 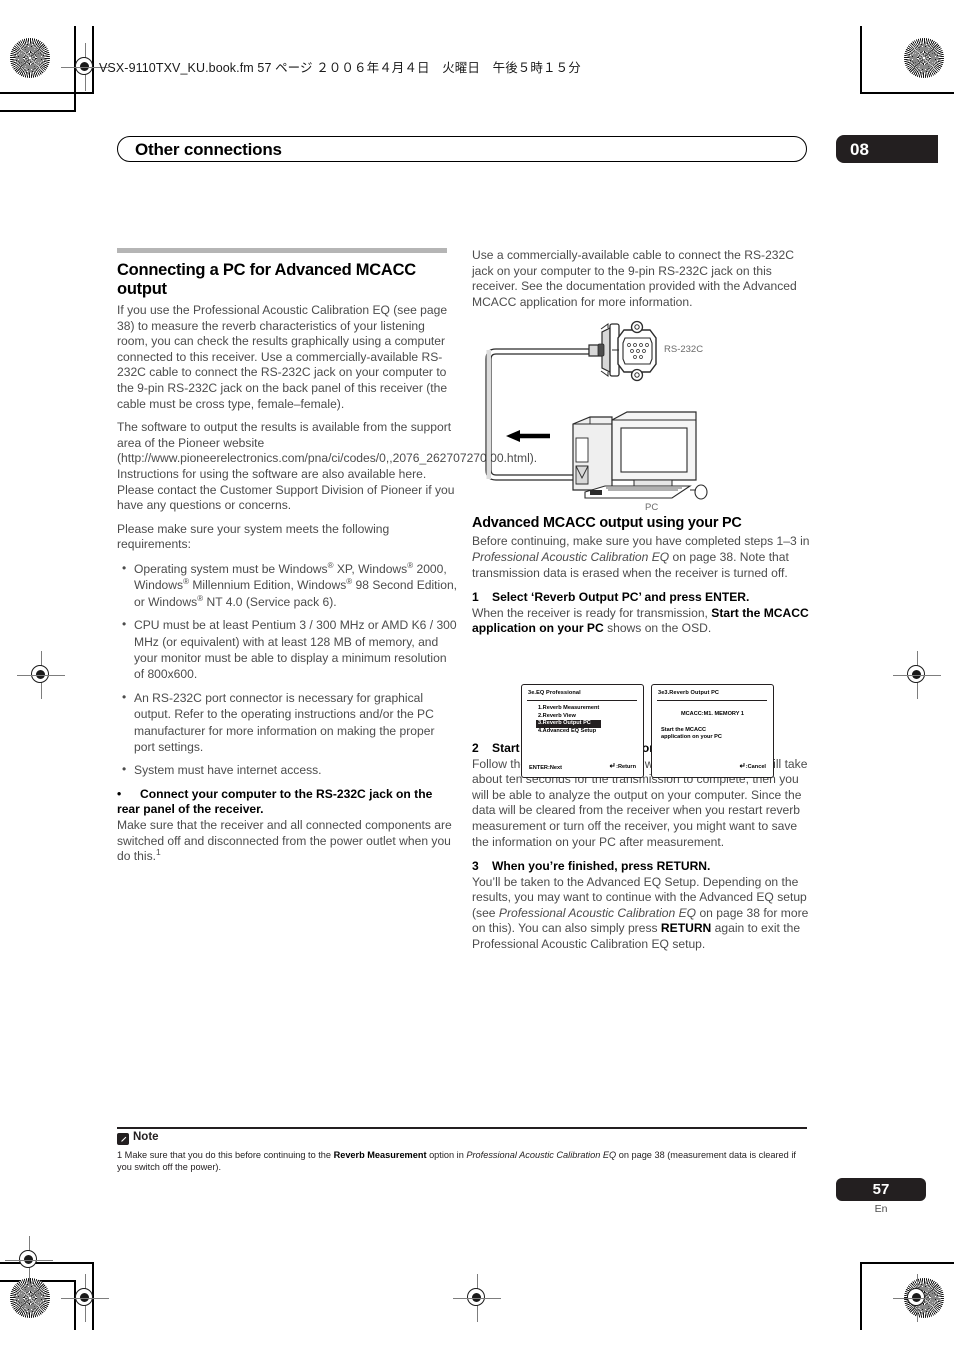 I want to click on footnote-label: Note, so click(x=146, y=1137).